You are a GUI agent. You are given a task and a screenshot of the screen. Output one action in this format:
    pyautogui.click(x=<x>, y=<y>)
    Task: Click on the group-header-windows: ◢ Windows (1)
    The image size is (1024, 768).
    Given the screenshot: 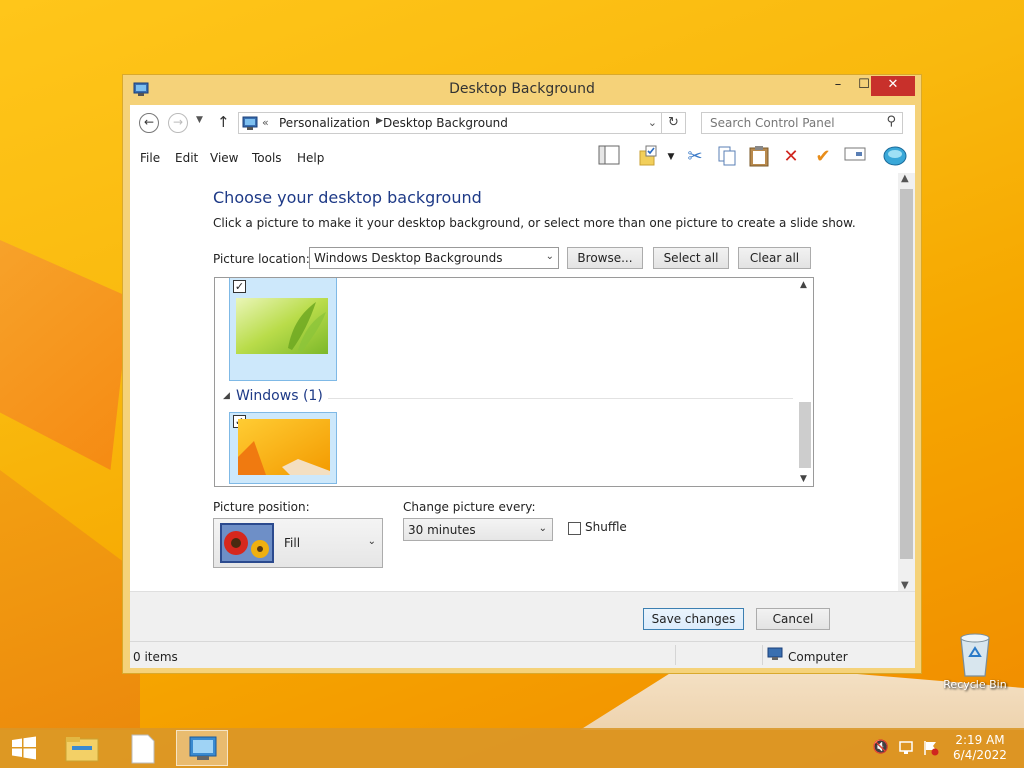 What is the action you would take?
    pyautogui.click(x=508, y=398)
    